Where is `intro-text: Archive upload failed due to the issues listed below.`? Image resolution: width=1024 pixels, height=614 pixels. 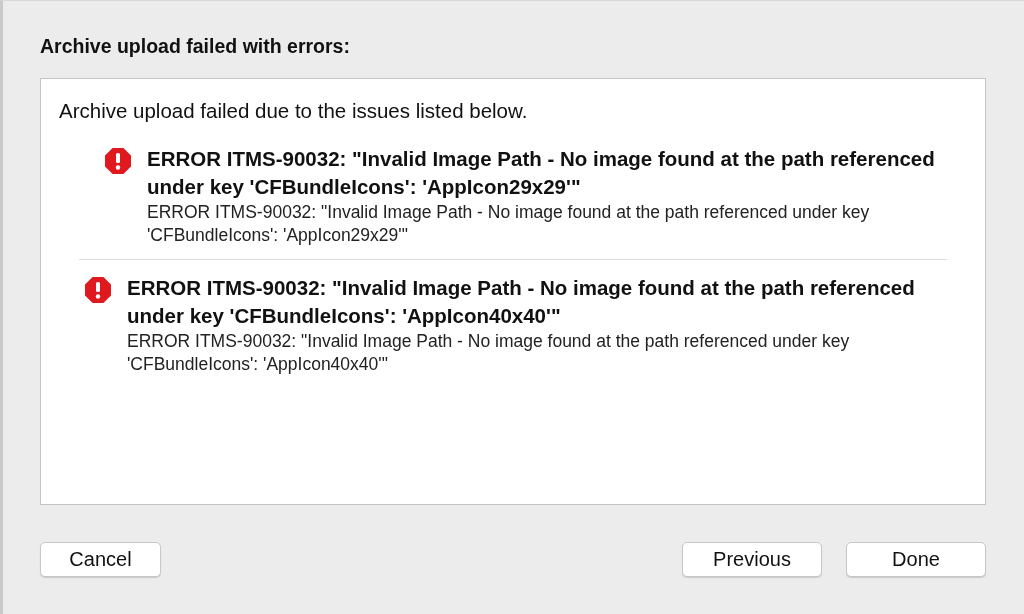 intro-text: Archive upload failed due to the issues listed below. is located at coordinates (294, 111).